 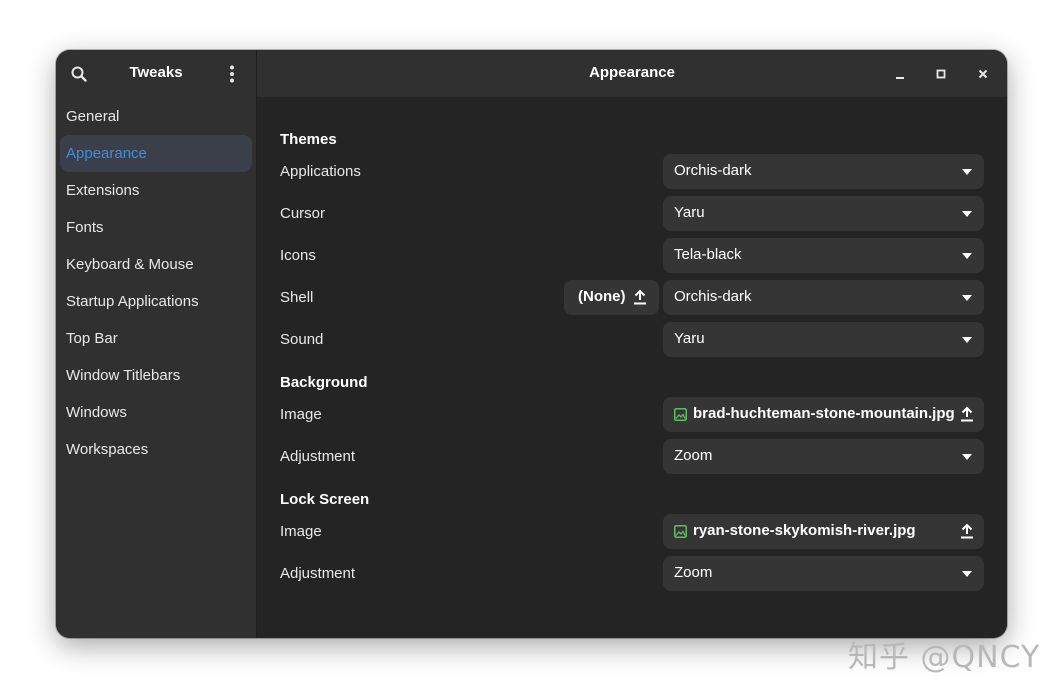 I want to click on lock-screen-image-chooser: ryan-stone-skykomish-river.jpg, so click(x=823, y=531).